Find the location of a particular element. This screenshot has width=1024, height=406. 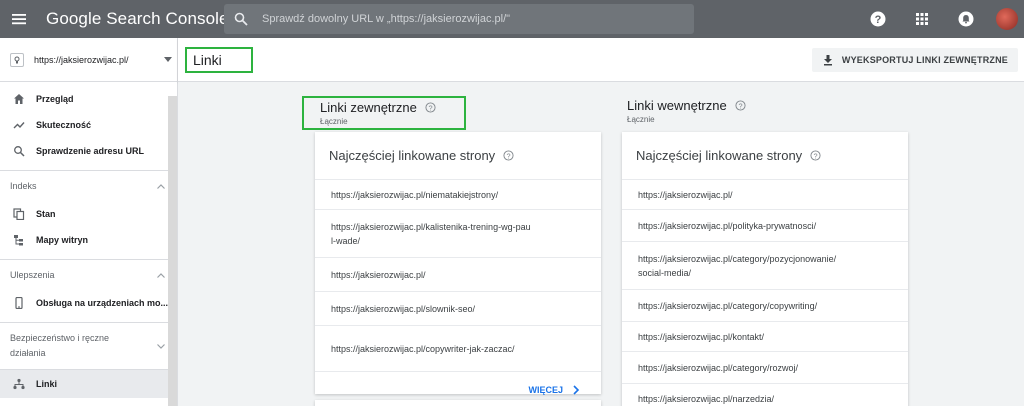

section-header-index: Indeks is located at coordinates (88, 186).